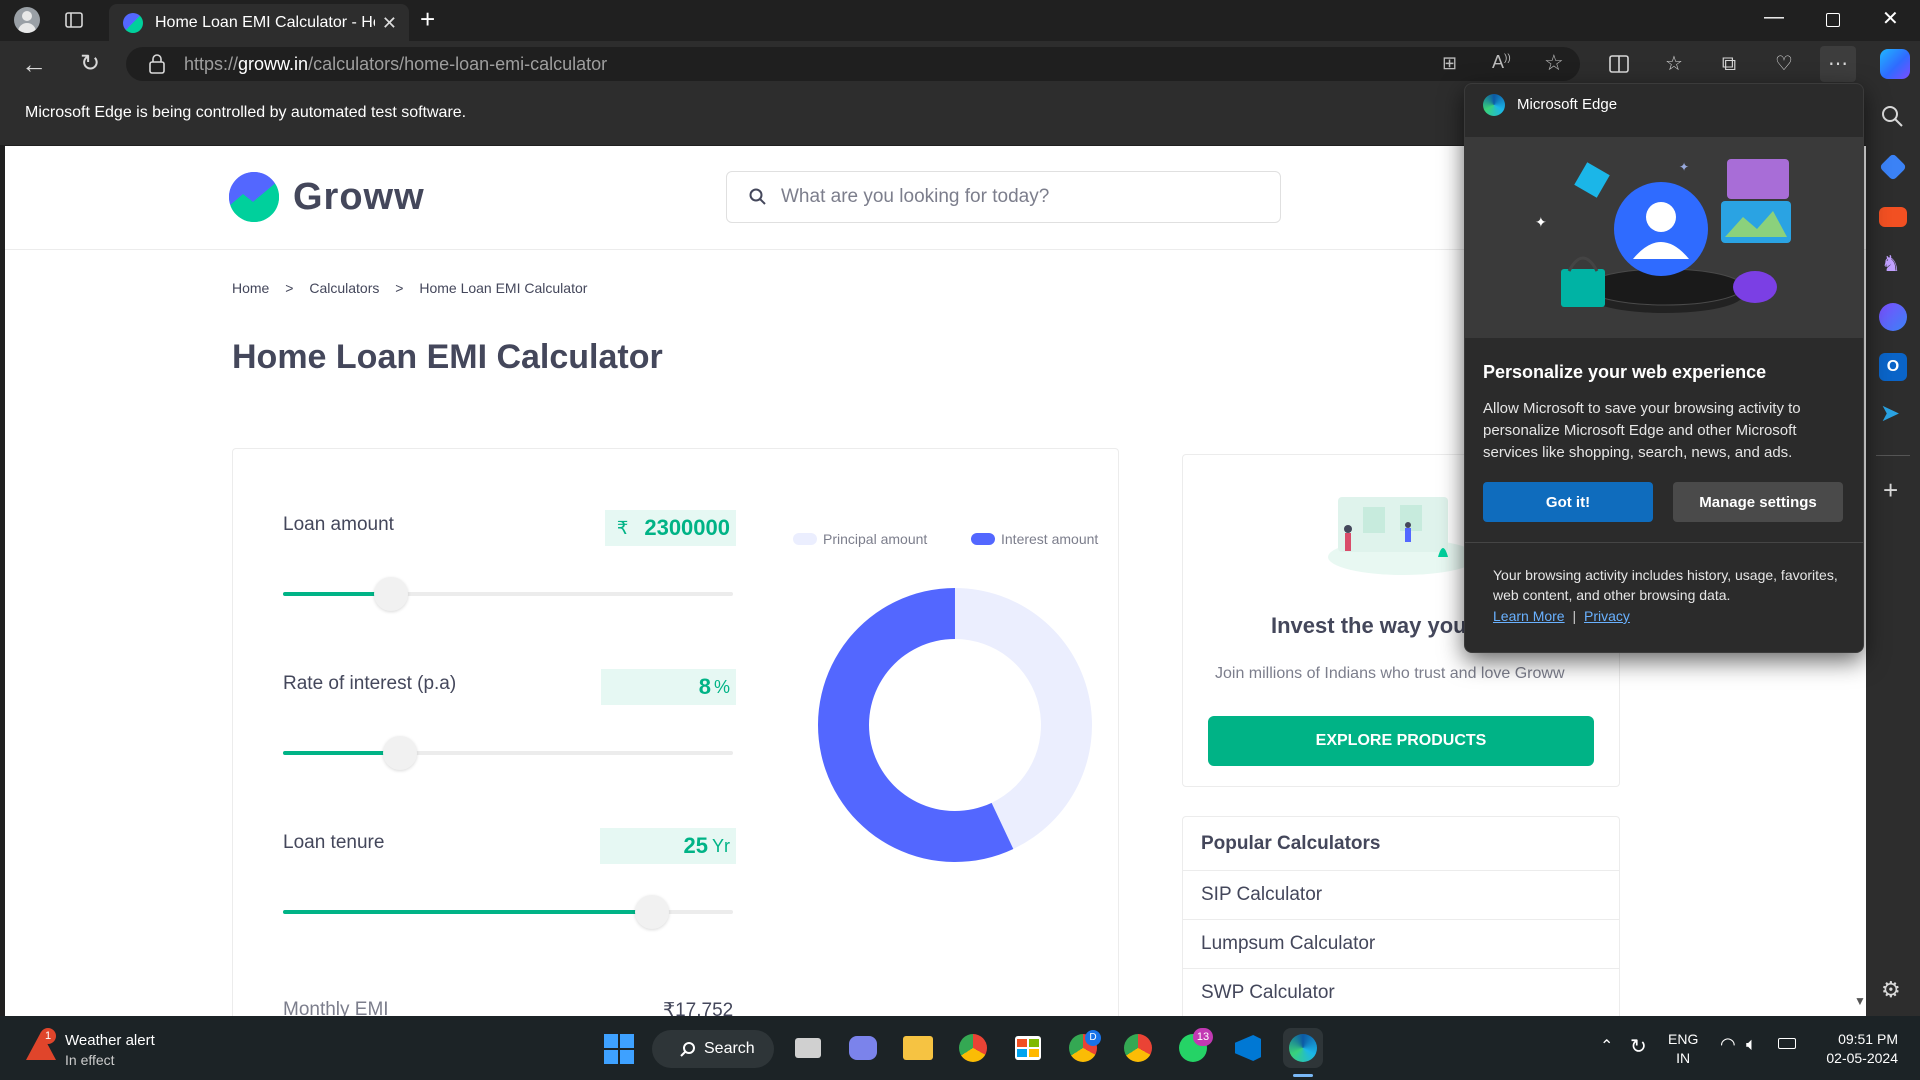 The image size is (1920, 1080). What do you see at coordinates (808, 1048) in the screenshot?
I see `task-view-icon` at bounding box center [808, 1048].